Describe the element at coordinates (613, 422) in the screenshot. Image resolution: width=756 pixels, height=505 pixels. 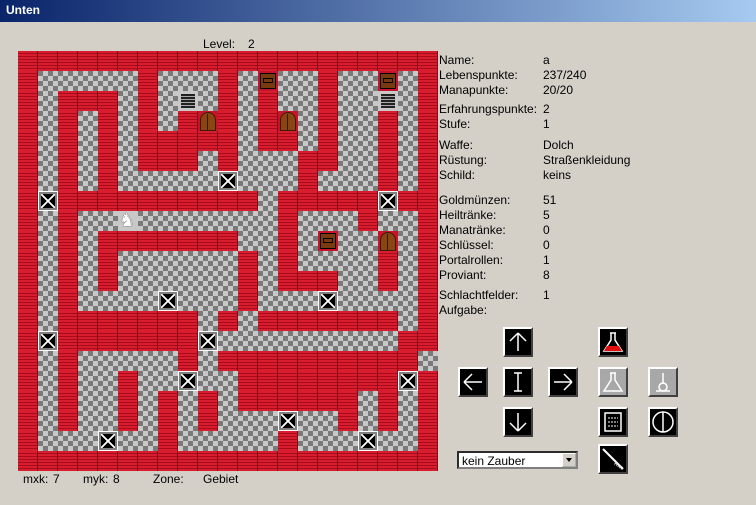
I see `scroll-button` at that location.